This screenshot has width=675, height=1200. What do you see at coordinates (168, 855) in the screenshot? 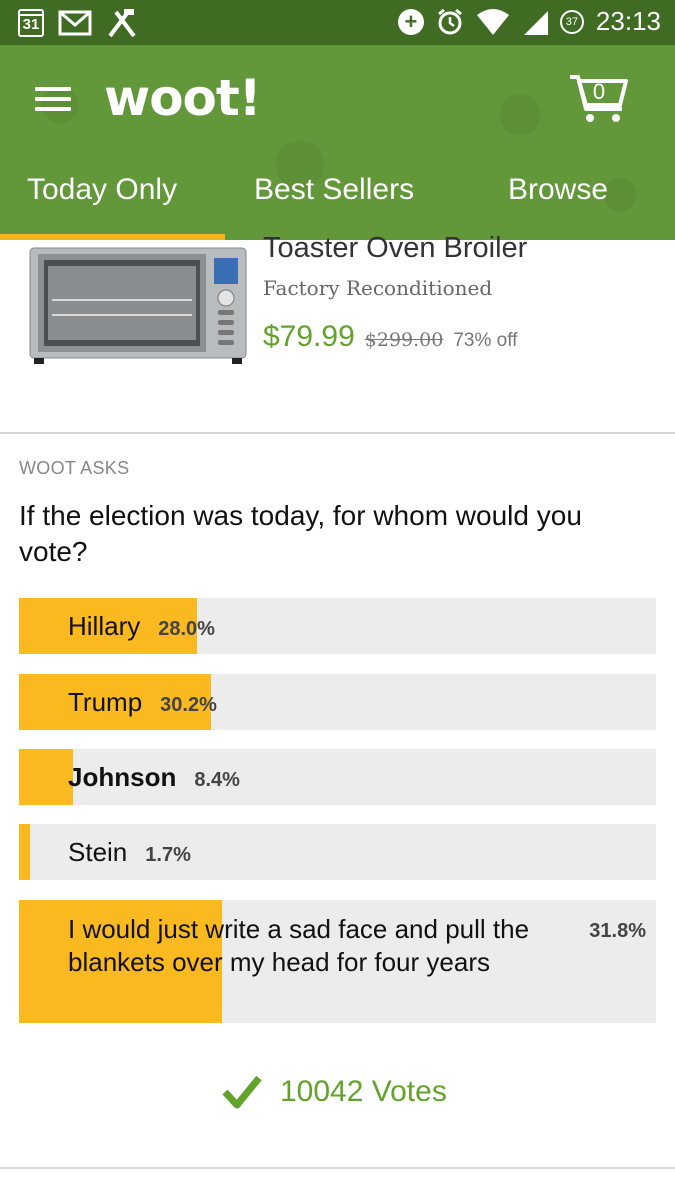
I see `poll-option-percent: 1.7%` at bounding box center [168, 855].